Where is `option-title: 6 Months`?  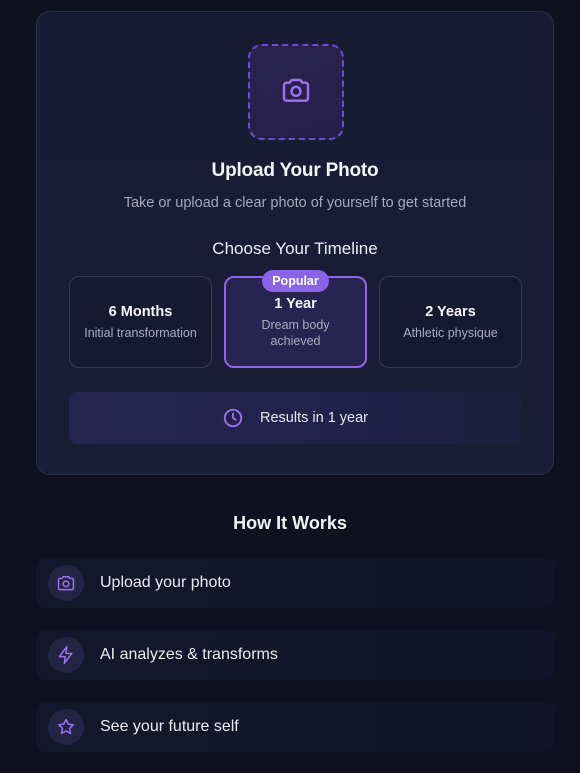 option-title: 6 Months is located at coordinates (140, 311).